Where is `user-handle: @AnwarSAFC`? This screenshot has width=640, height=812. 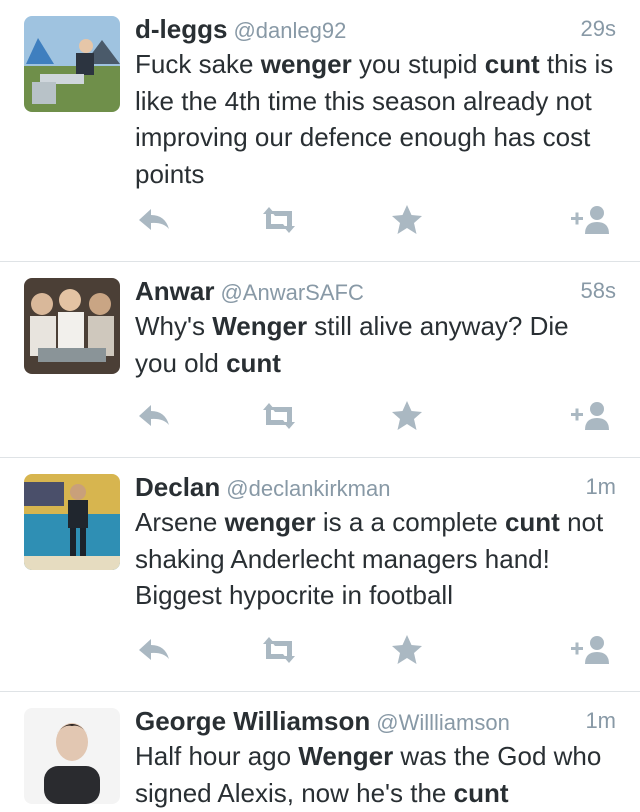
user-handle: @AnwarSAFC is located at coordinates (291, 292).